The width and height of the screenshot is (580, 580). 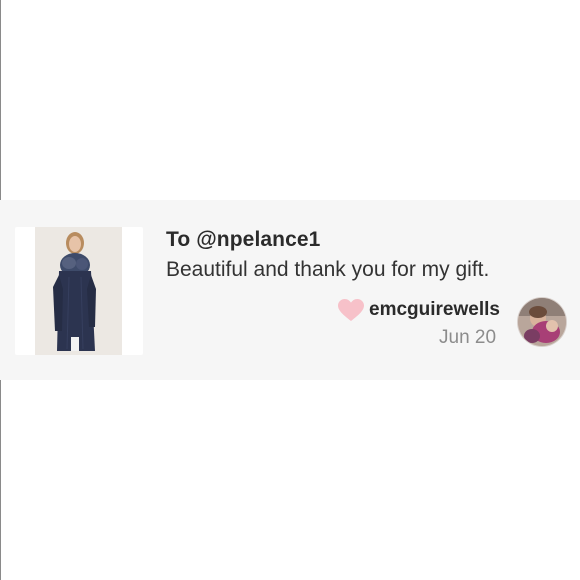 I want to click on reviewer-username: emcguirewells, so click(x=434, y=310).